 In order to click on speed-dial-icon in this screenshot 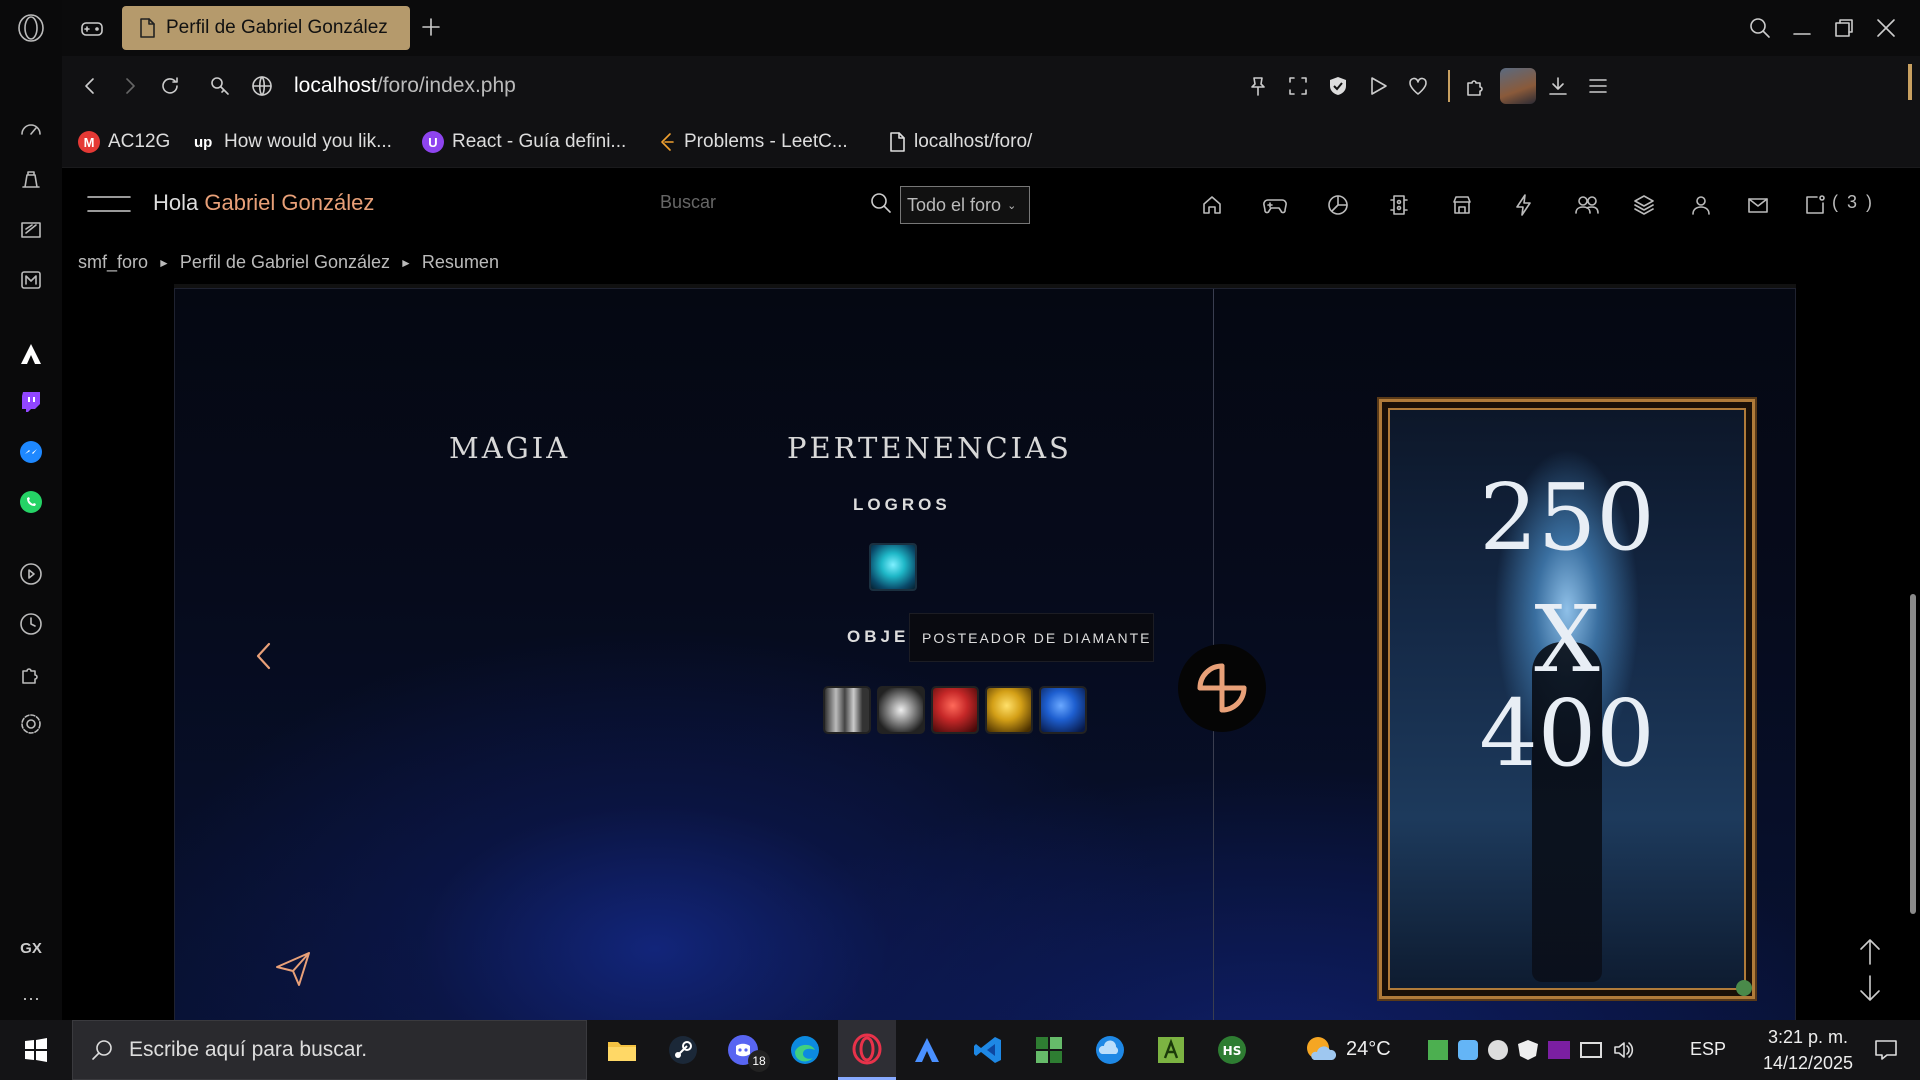, I will do `click(31, 130)`.